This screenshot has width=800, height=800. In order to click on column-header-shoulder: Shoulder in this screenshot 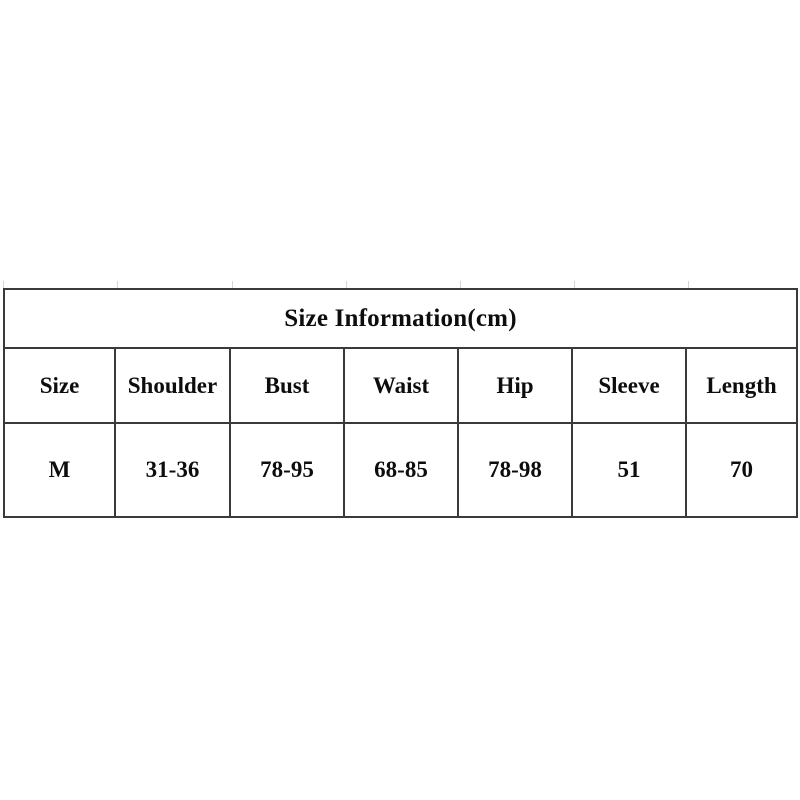, I will do `click(172, 385)`.